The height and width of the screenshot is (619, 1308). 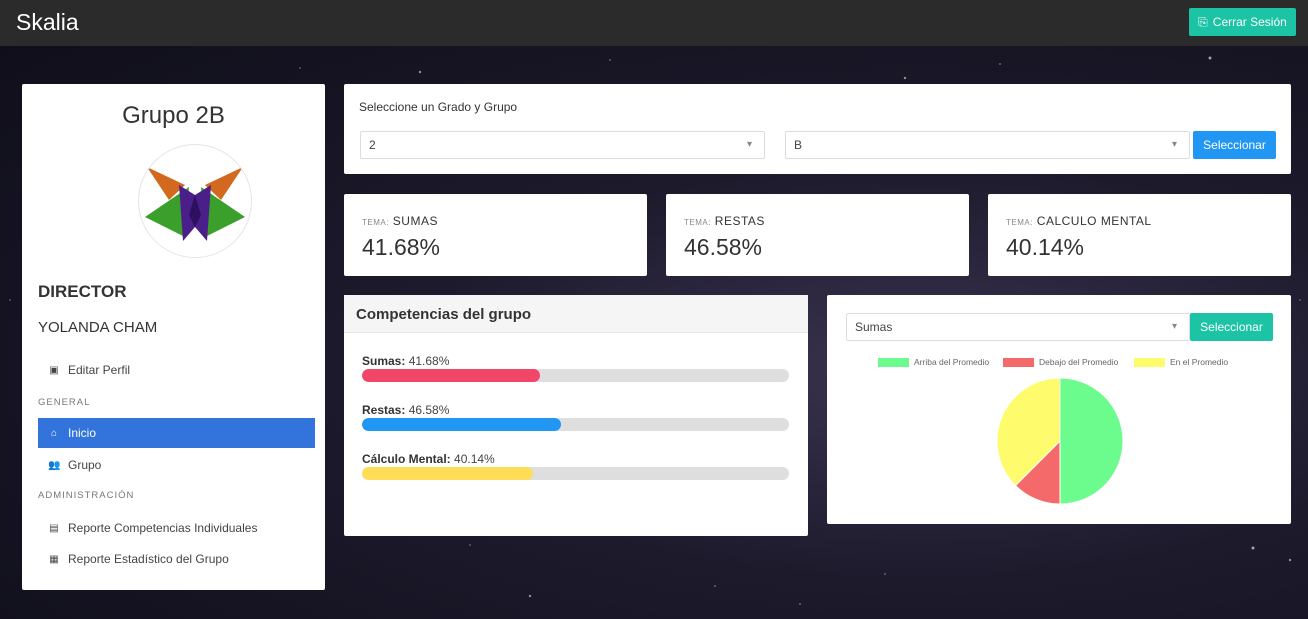 I want to click on report-icon: ▤, so click(x=54, y=528).